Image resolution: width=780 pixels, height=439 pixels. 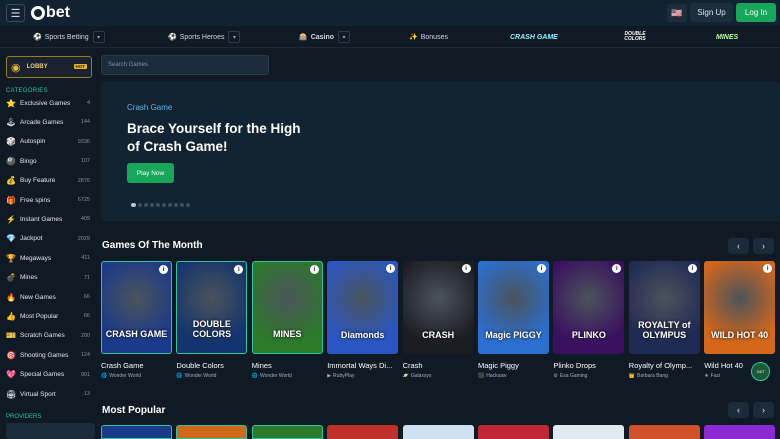 What do you see at coordinates (15, 13) in the screenshot?
I see `menu-icon: ☰` at bounding box center [15, 13].